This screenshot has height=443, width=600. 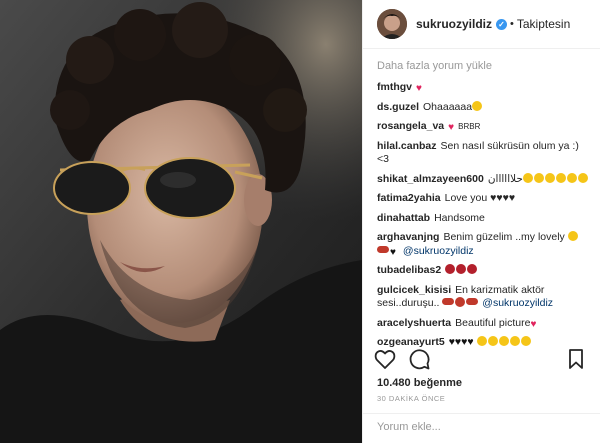 I want to click on comment: dinahattab Handsome, so click(x=483, y=219).